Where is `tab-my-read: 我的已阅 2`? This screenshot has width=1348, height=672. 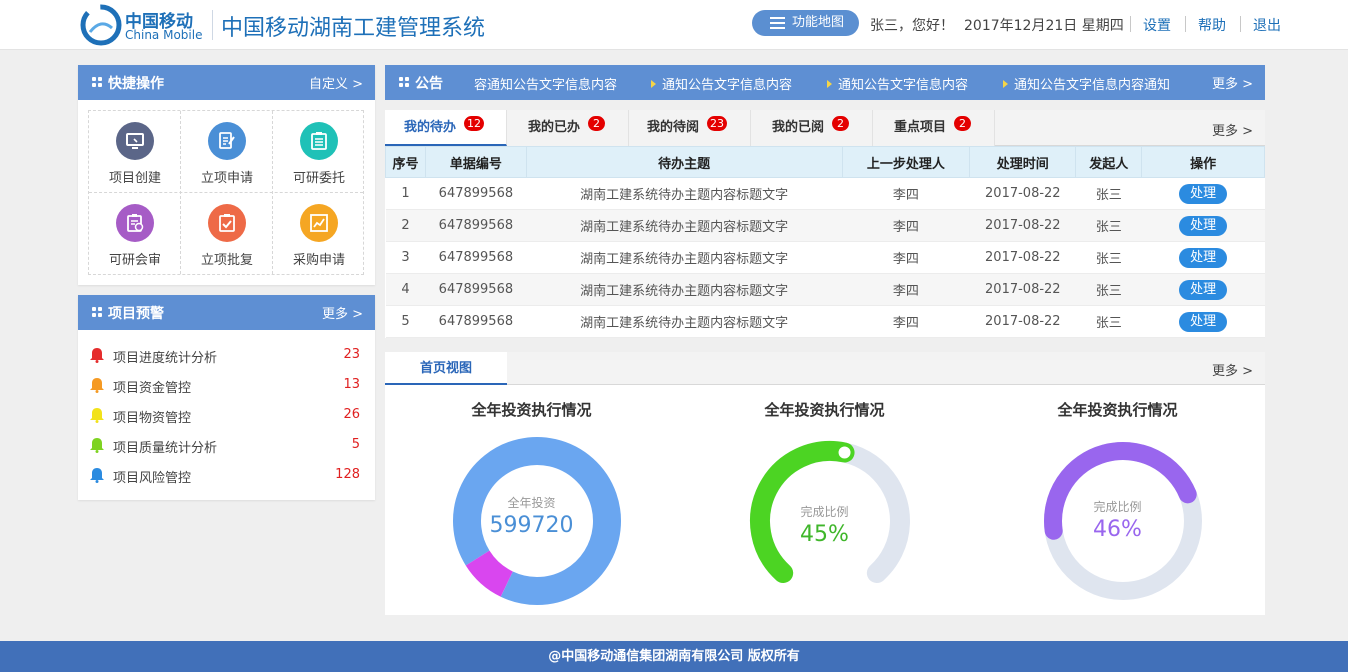 tab-my-read: 我的已阅 2 is located at coordinates (812, 128).